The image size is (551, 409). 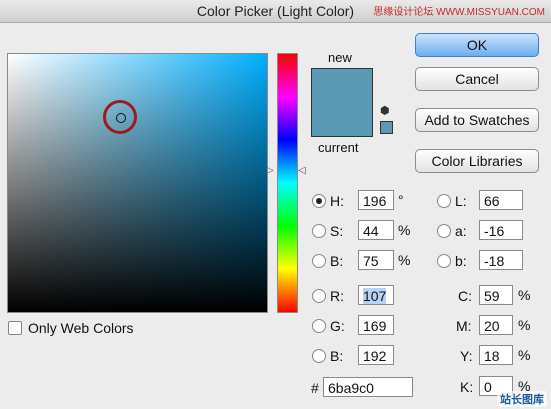 What do you see at coordinates (496, 295) in the screenshot?
I see `c-field: 59` at bounding box center [496, 295].